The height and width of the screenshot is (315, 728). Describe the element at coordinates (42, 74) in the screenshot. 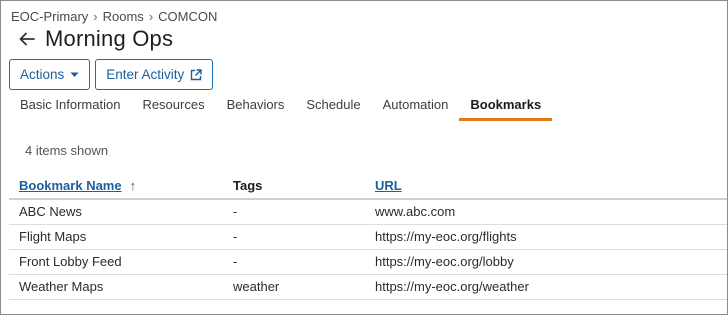

I see `actions-button-label: Actions` at that location.